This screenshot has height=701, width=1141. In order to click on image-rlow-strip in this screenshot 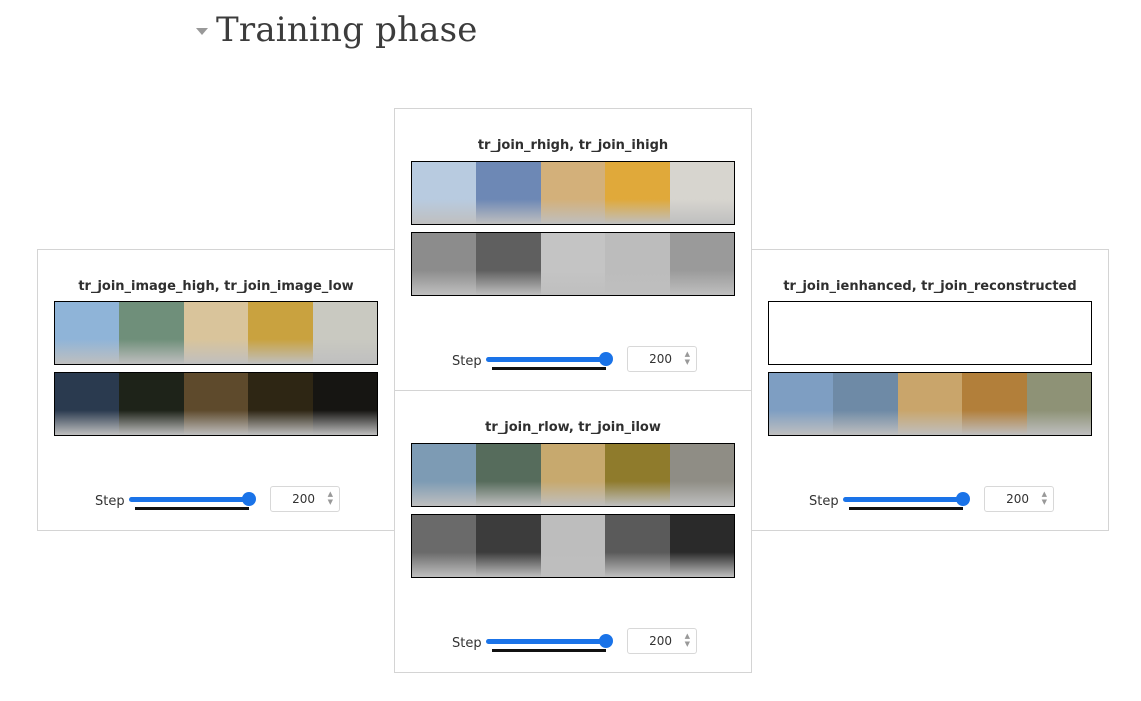, I will do `click(573, 475)`.